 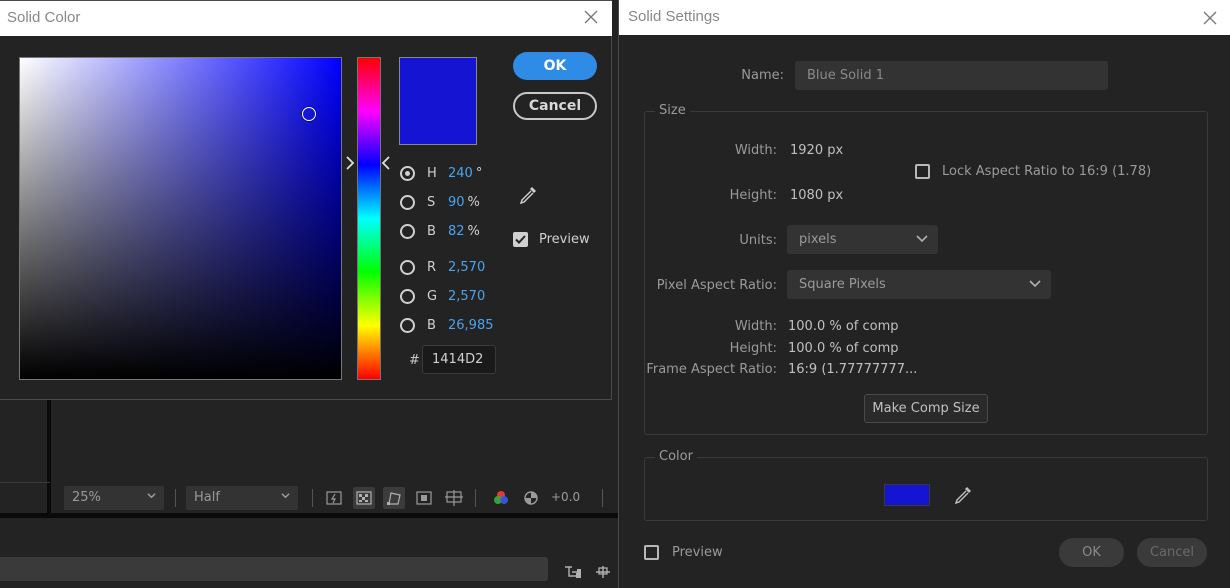 I want to click on channel-rgb-icon, so click(x=501, y=498).